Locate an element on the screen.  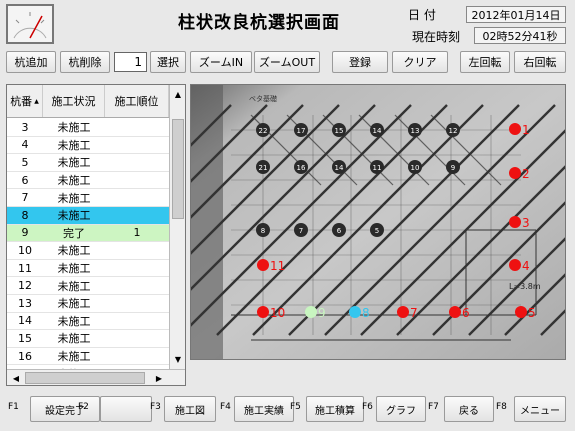
table-cell-no: 9 is located at coordinates (25, 233).